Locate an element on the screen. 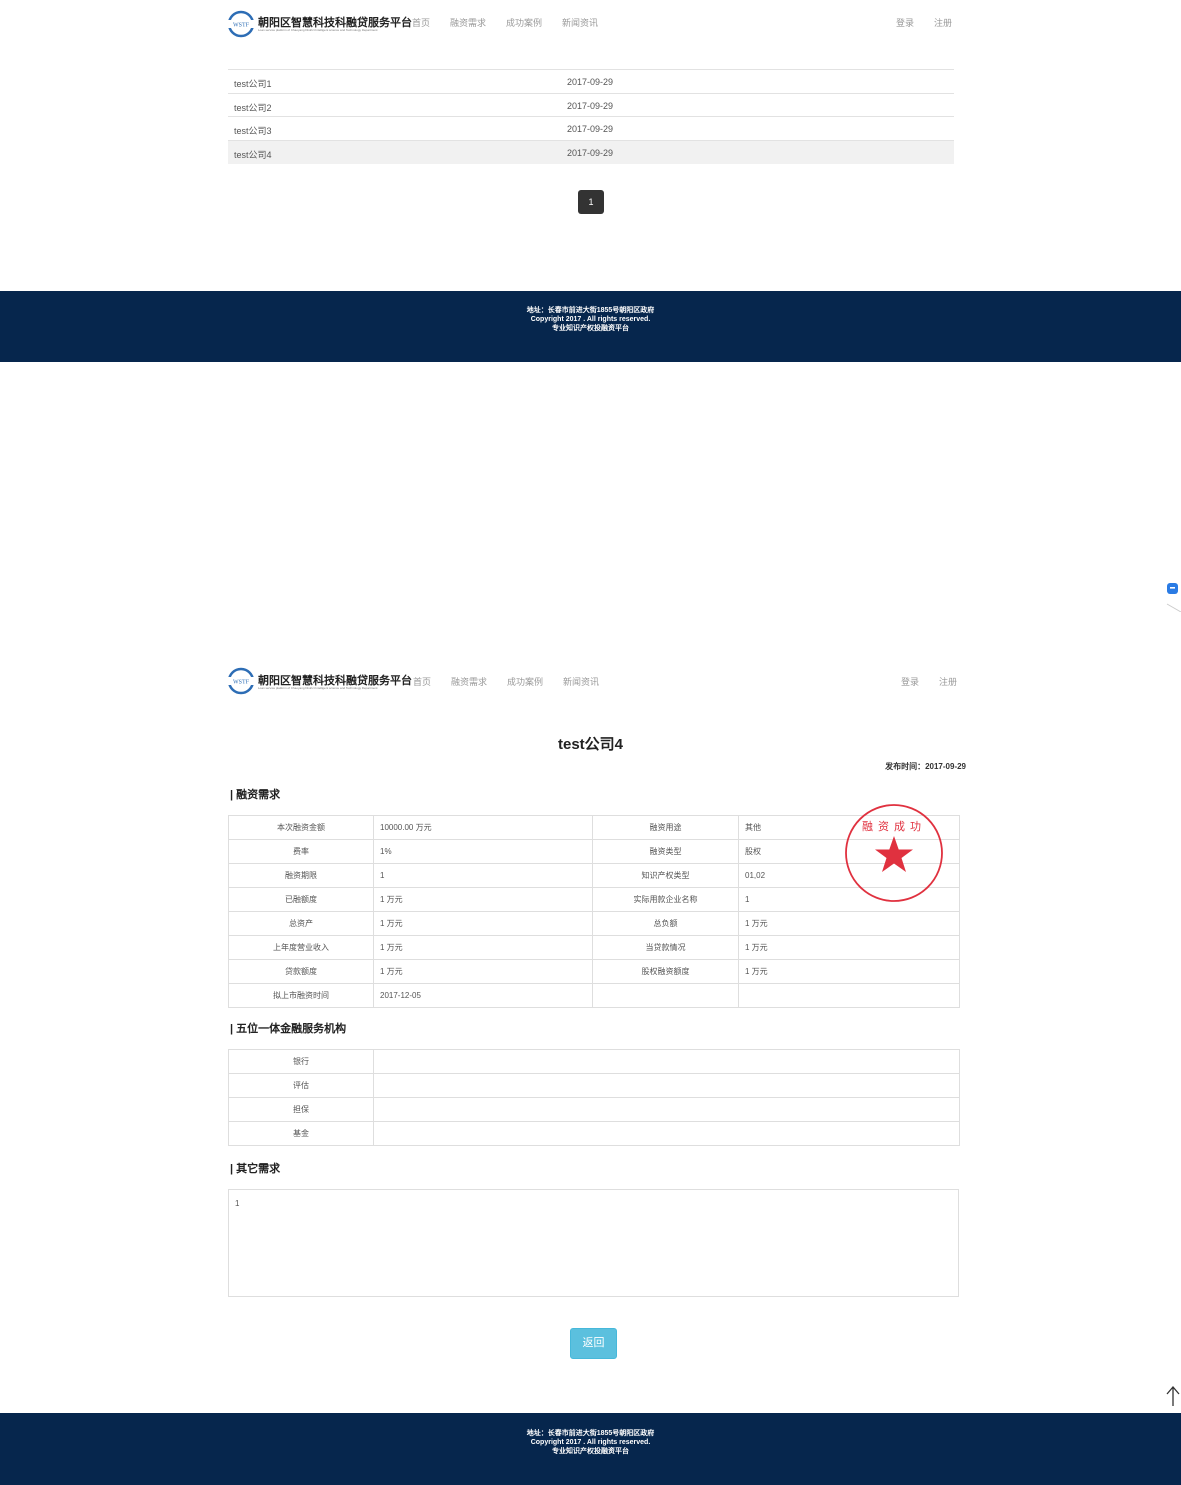 This screenshot has height=1485, width=1181. field-value is located at coordinates (849, 995).